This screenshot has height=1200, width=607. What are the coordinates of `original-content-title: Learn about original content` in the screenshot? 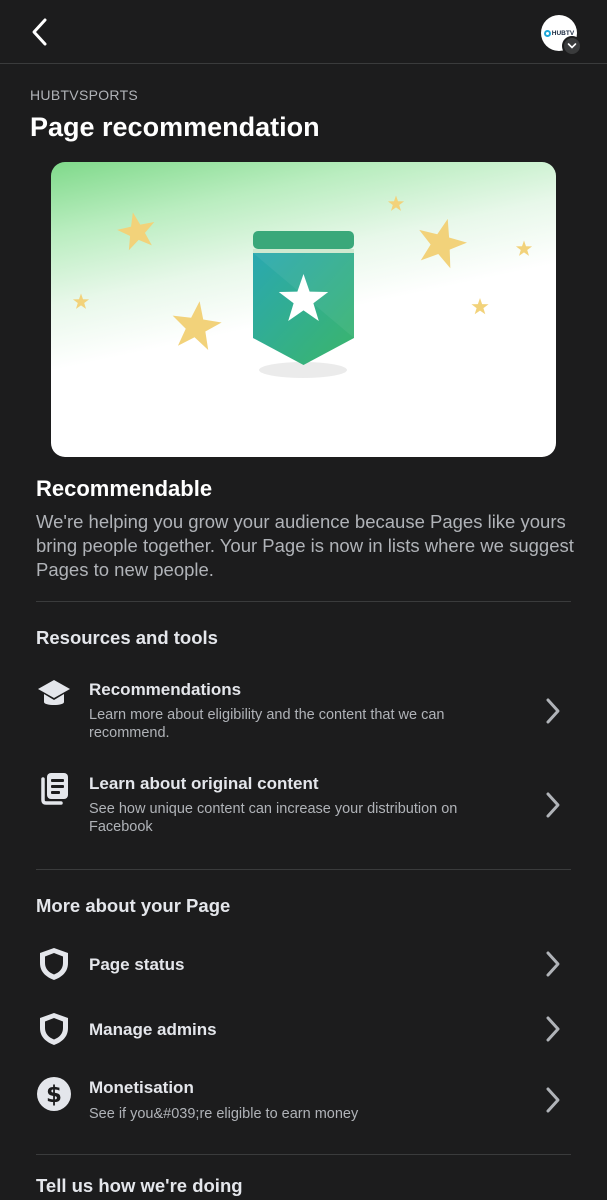 It's located at (204, 783).